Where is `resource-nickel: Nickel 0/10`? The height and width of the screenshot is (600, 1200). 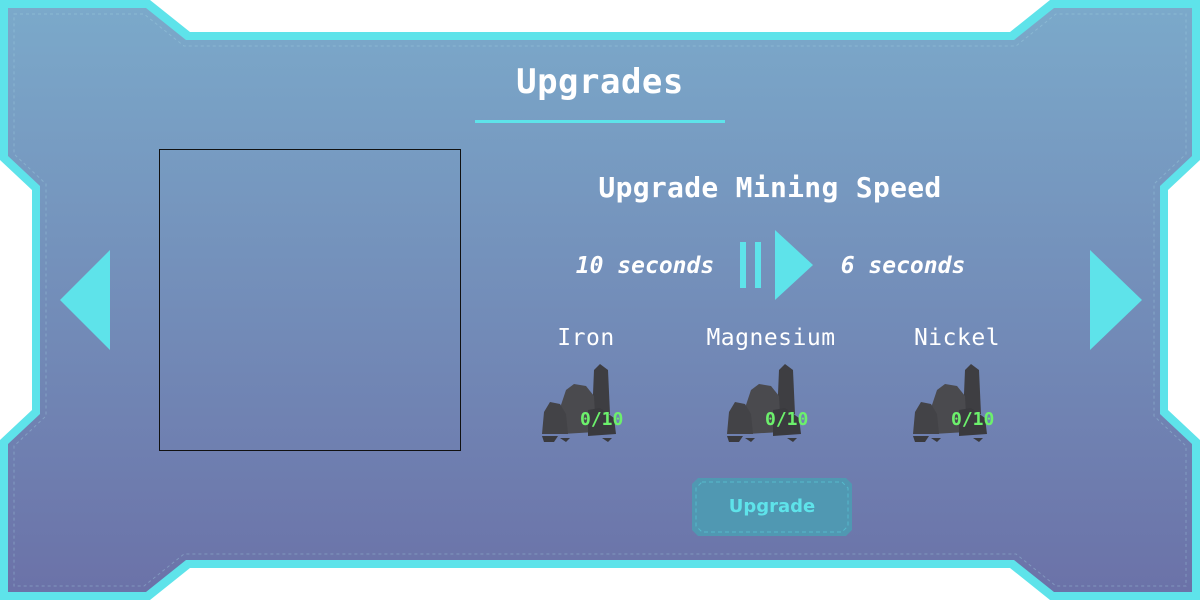 resource-nickel: Nickel 0/10 is located at coordinates (957, 384).